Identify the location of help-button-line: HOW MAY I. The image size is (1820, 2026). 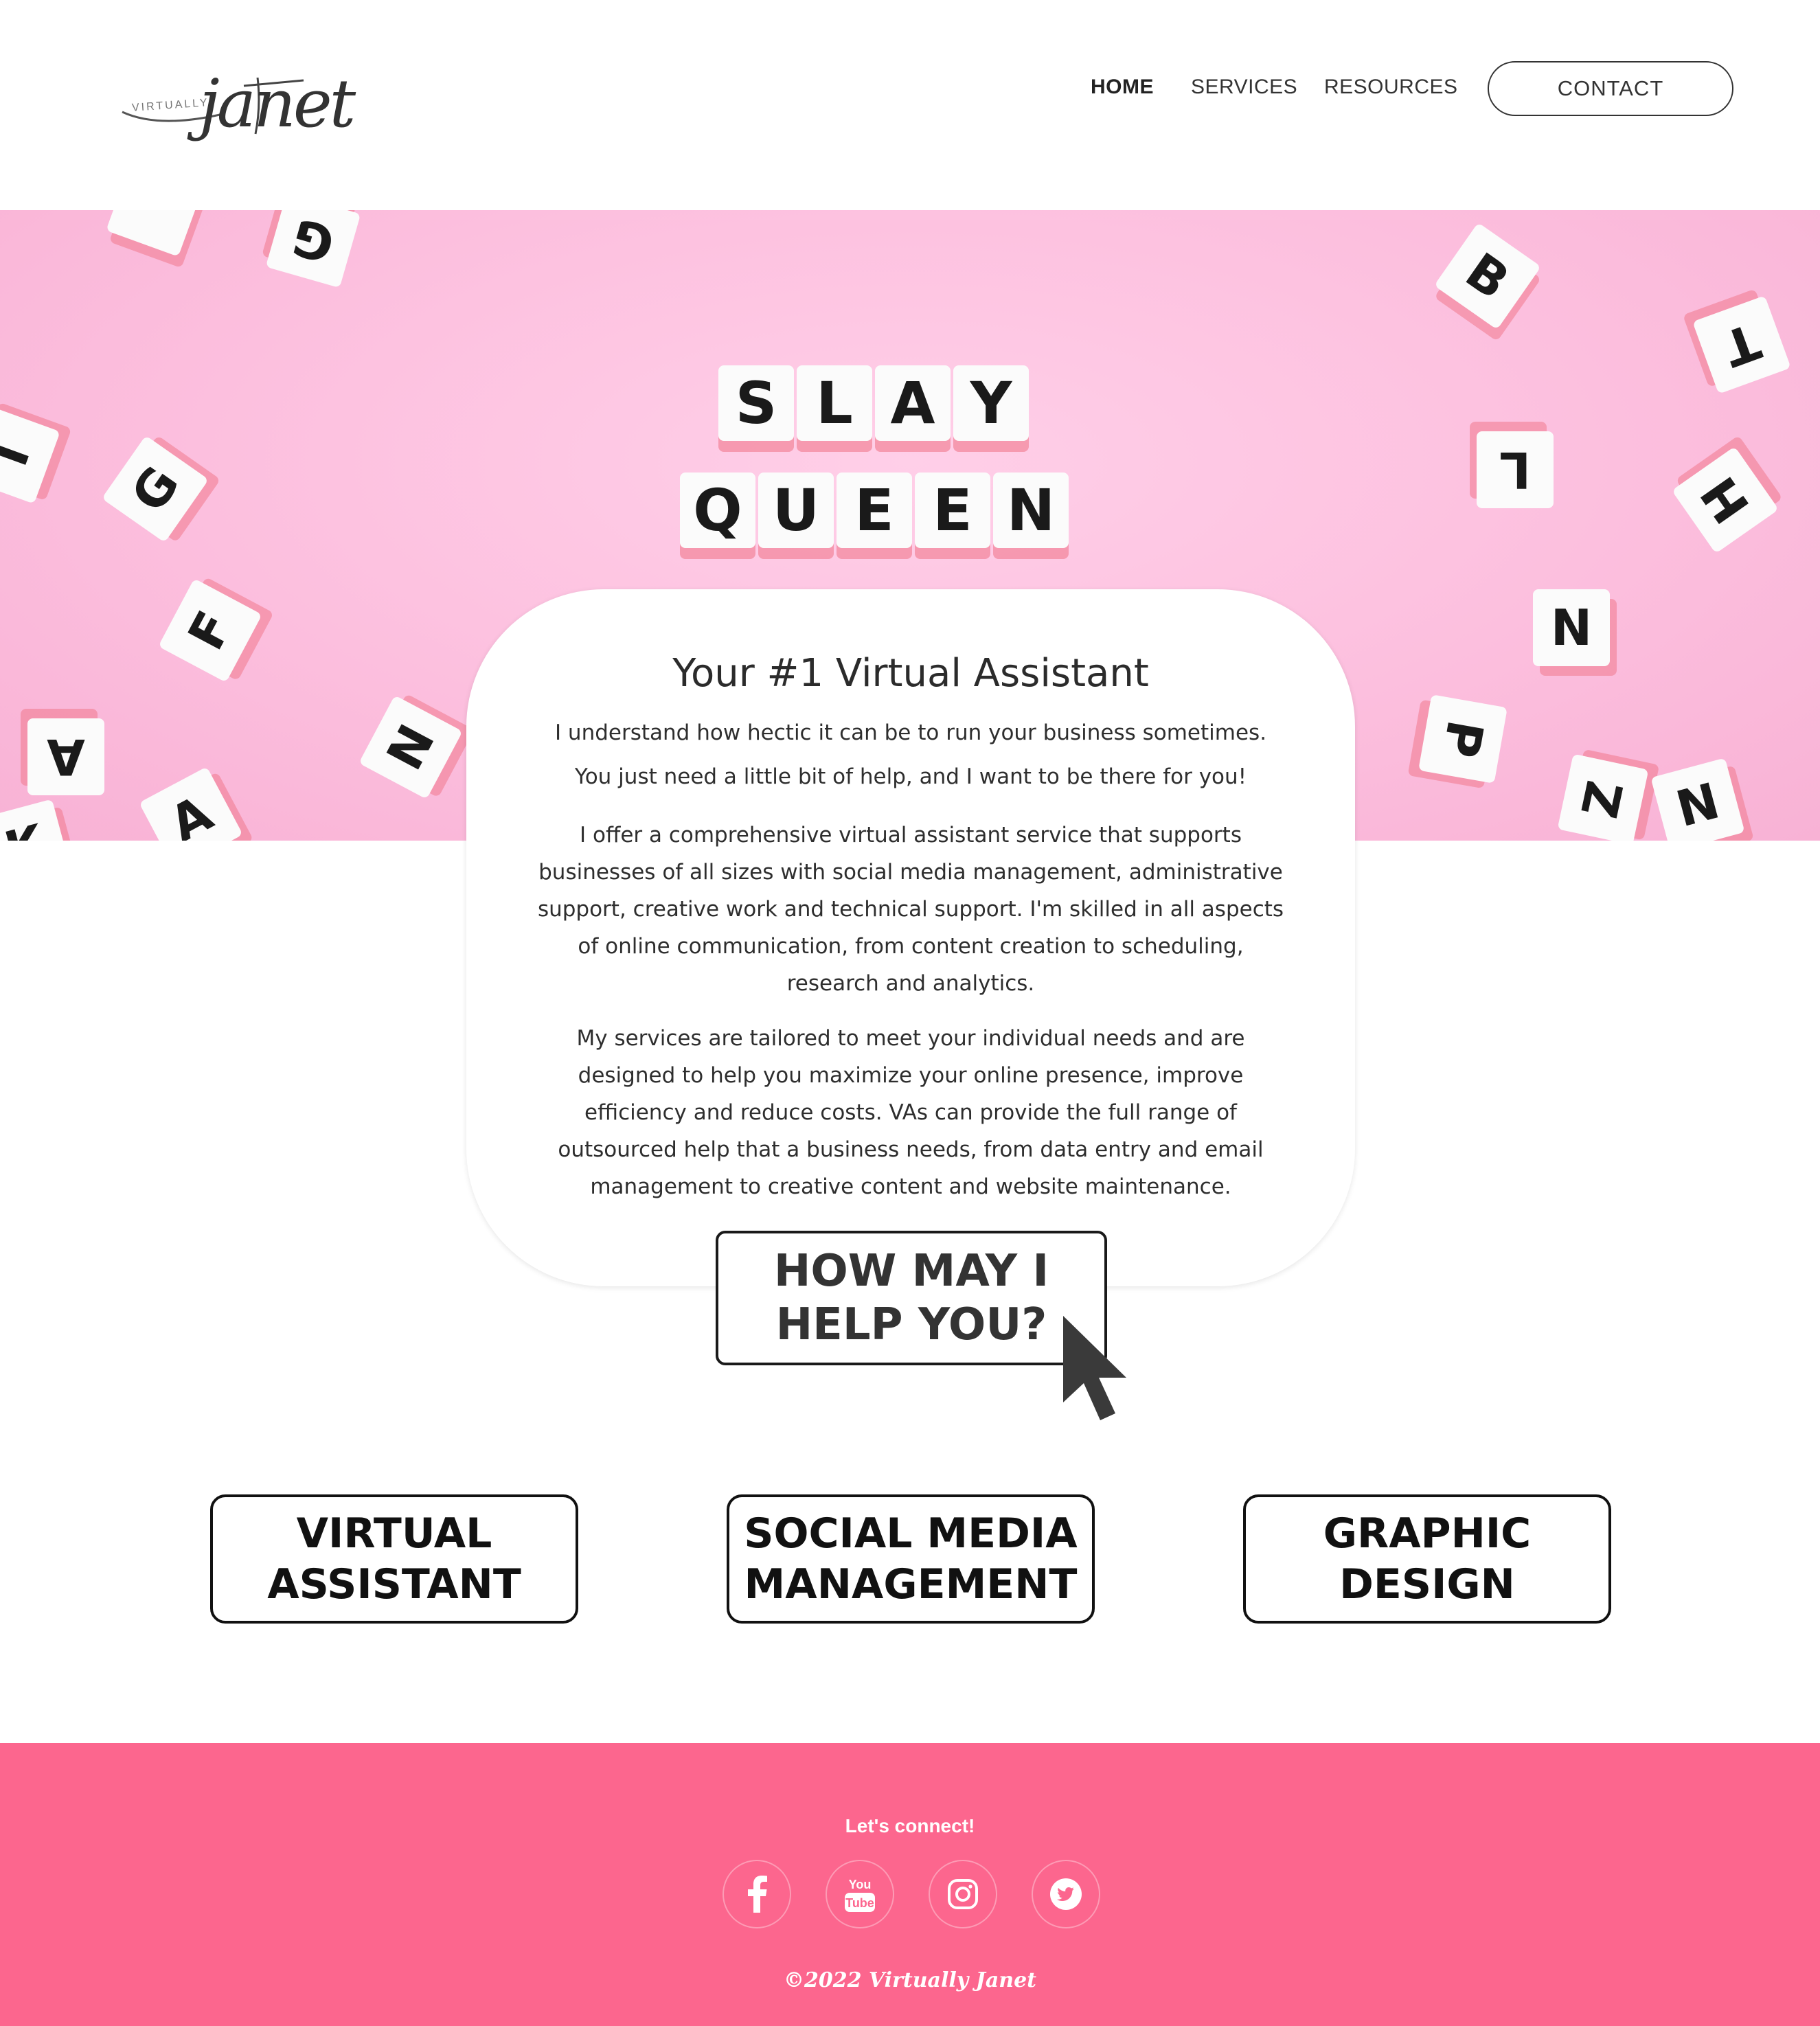
(911, 1271).